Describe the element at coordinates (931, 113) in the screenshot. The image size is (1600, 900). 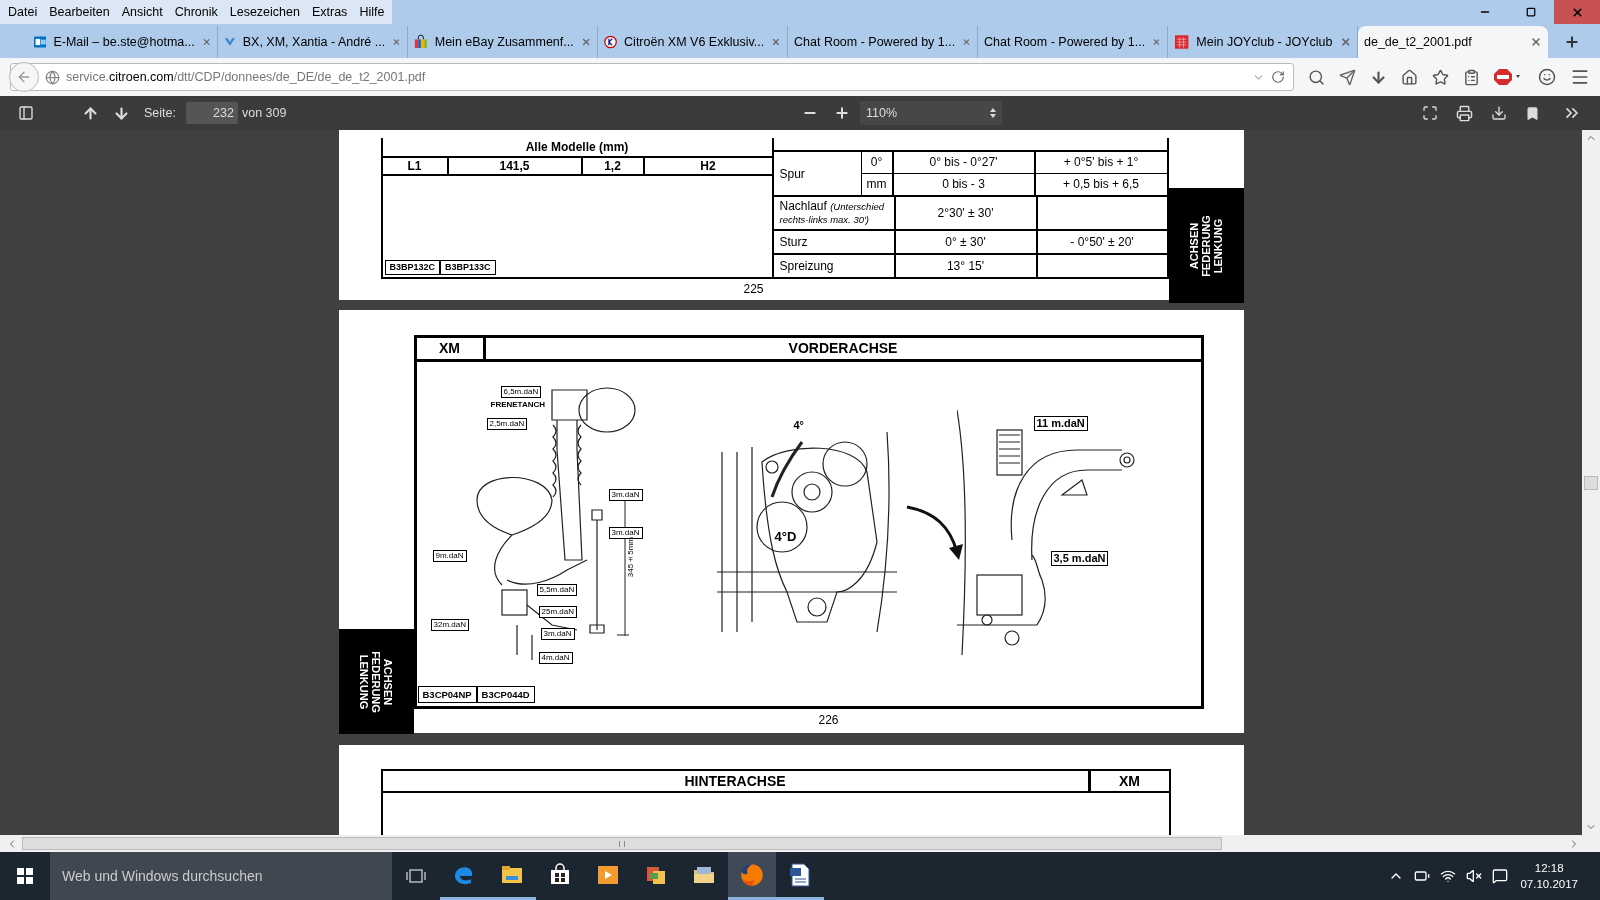
I see `zoom-select: 110%` at that location.